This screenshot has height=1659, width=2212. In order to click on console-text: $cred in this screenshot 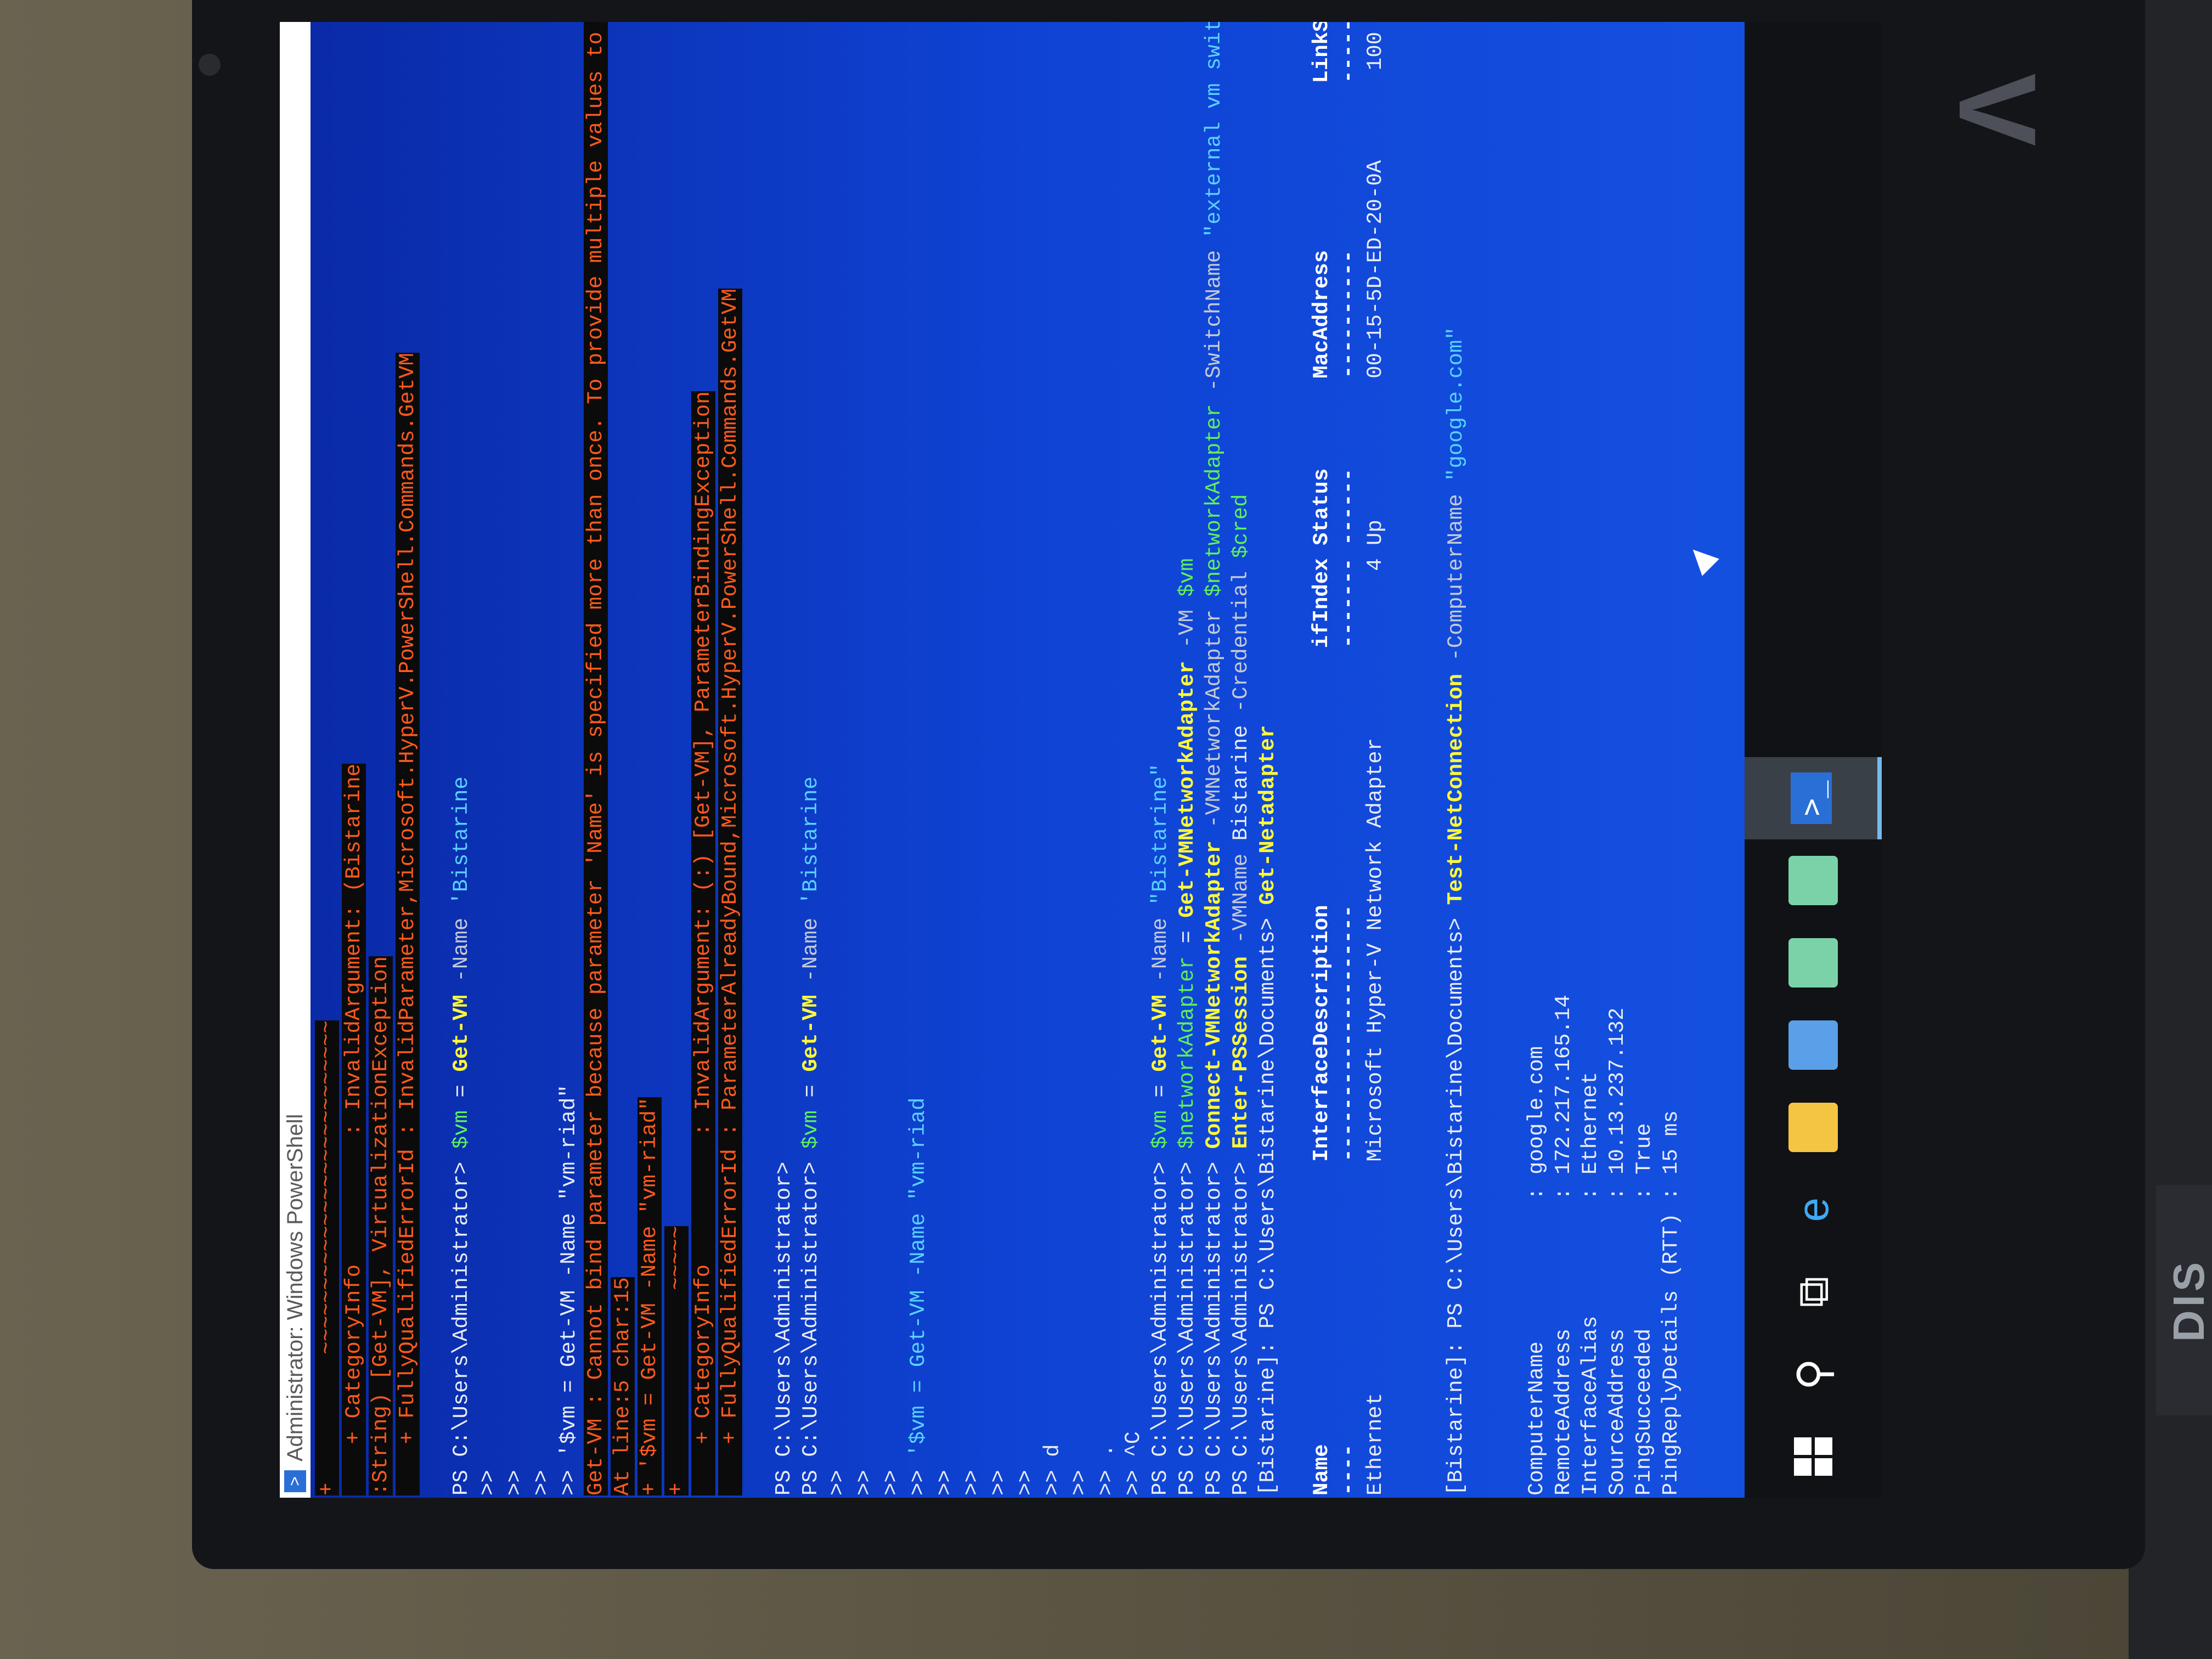, I will do `click(1241, 526)`.